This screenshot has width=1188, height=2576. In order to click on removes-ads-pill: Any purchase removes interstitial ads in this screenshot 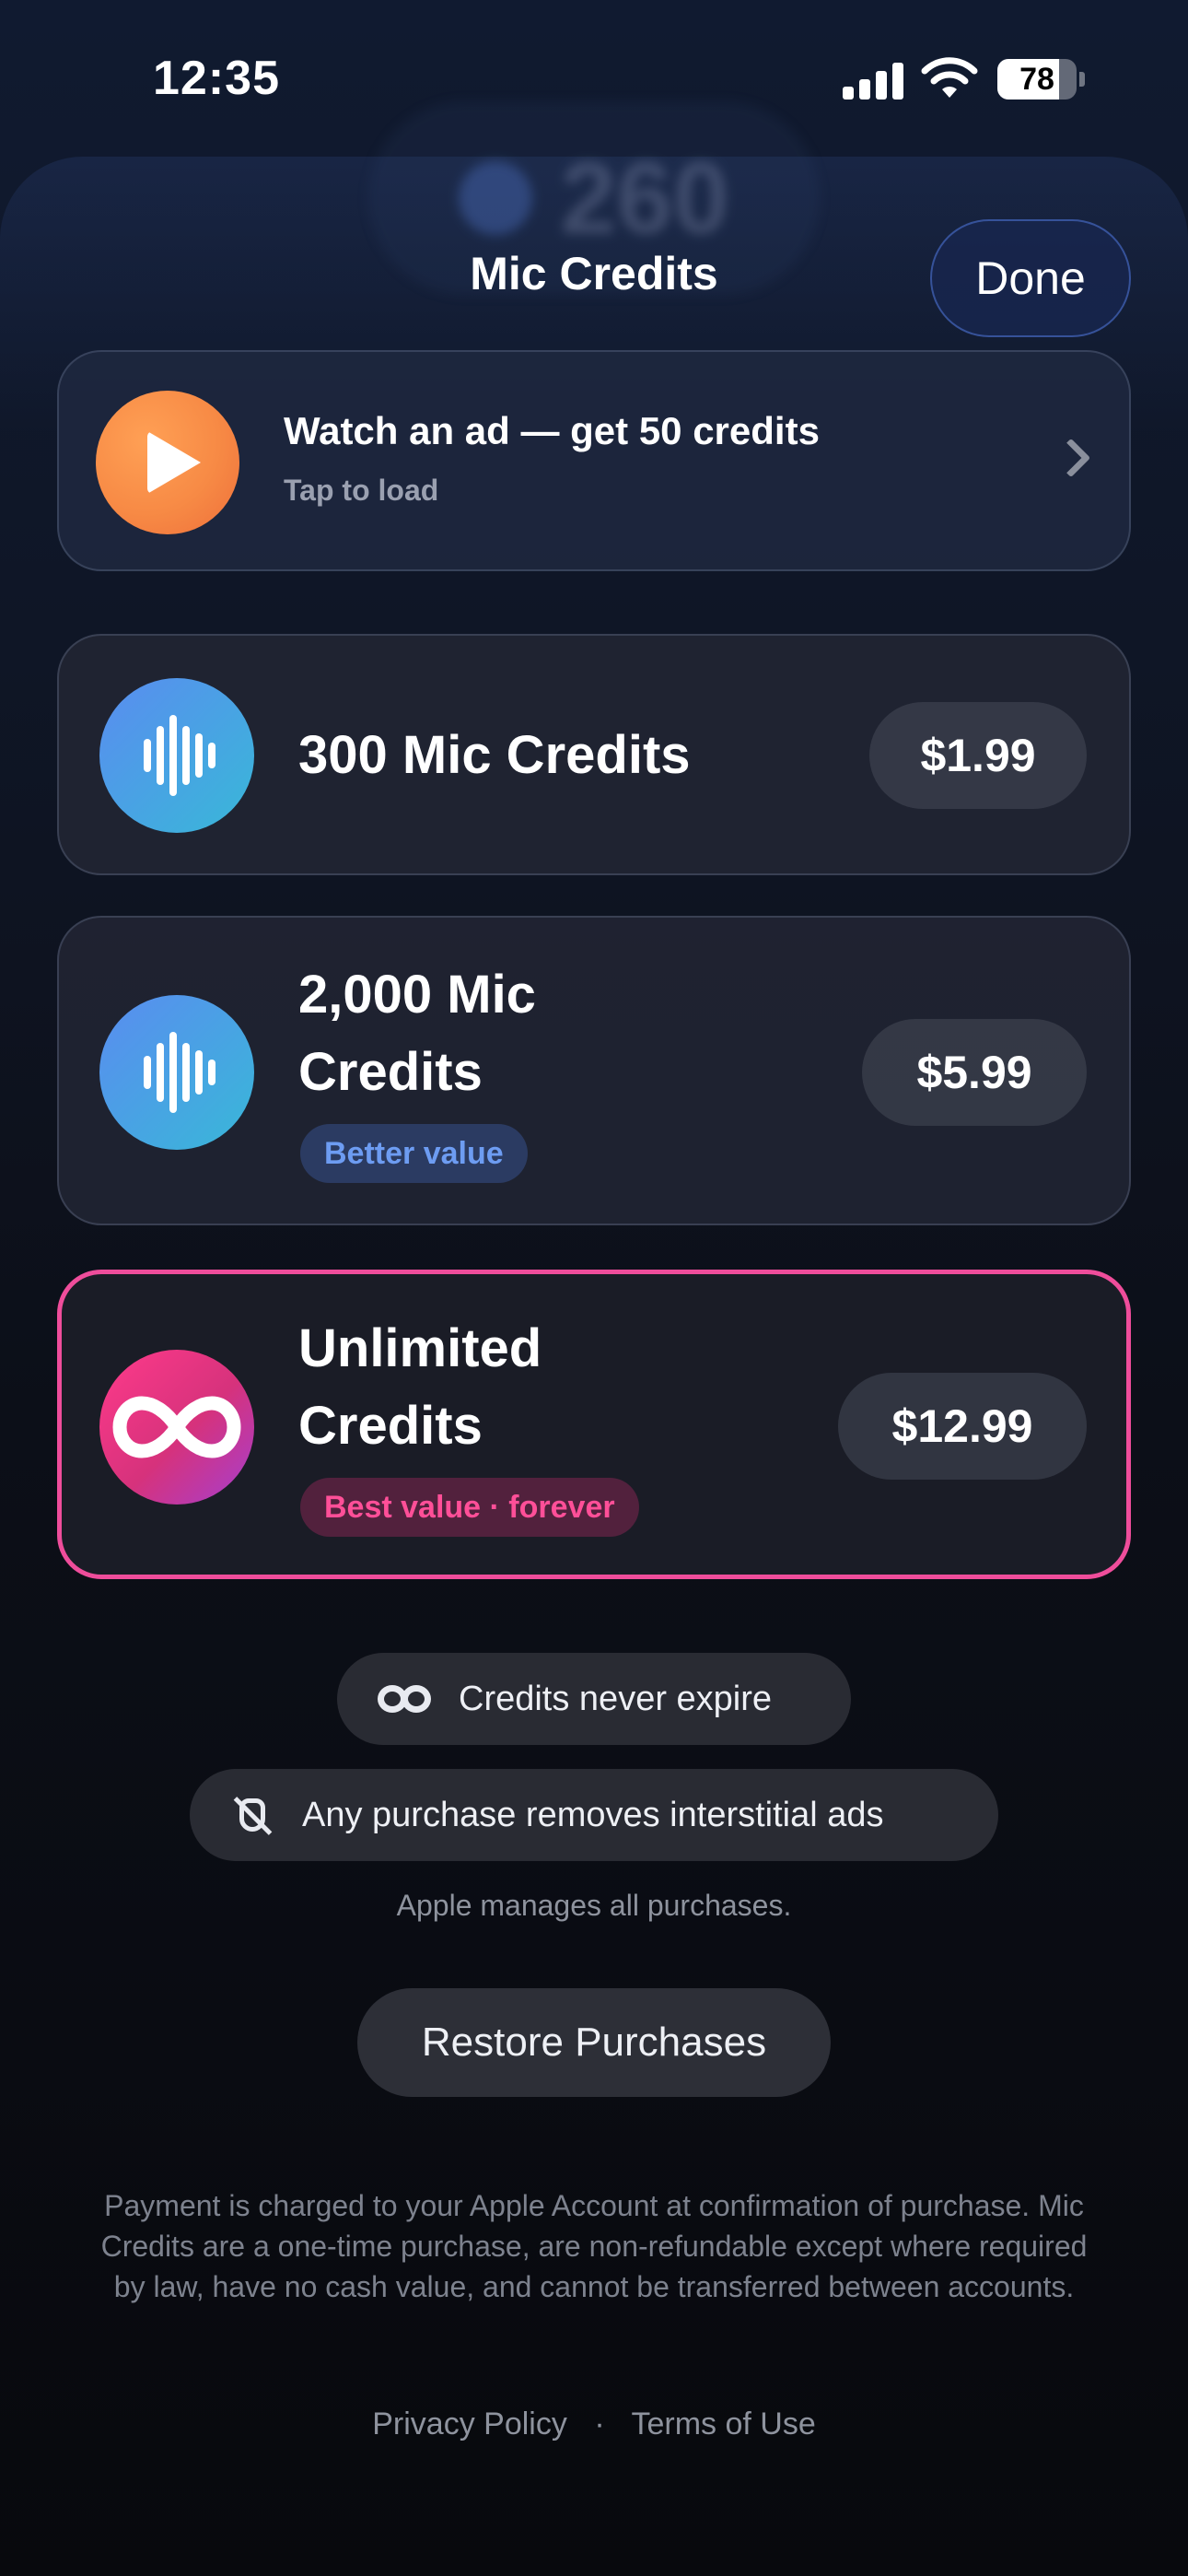, I will do `click(594, 1815)`.